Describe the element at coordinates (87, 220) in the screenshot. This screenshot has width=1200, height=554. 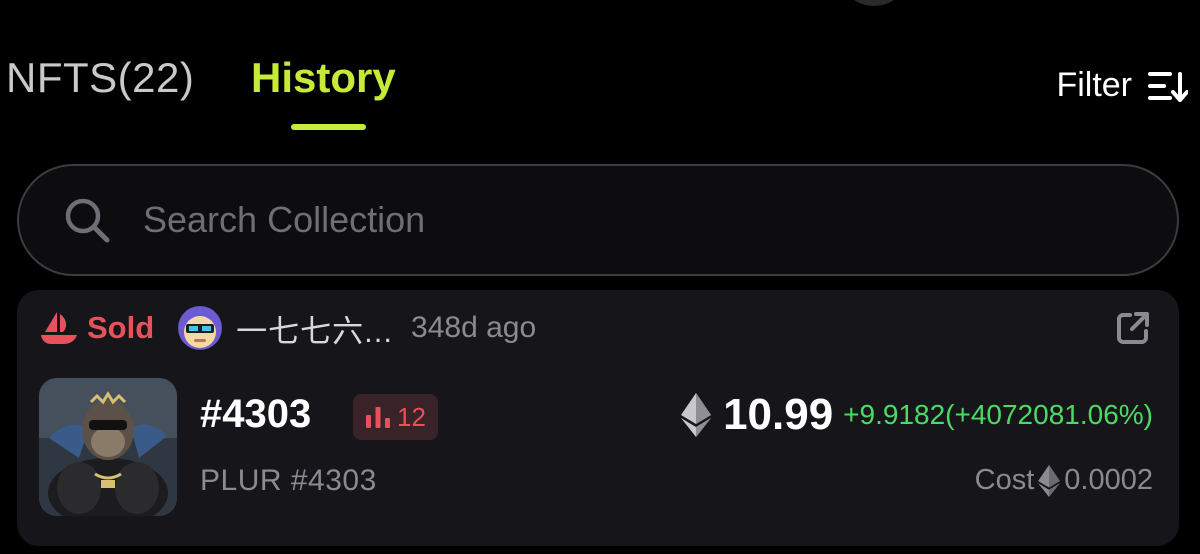
I see `search-icon` at that location.